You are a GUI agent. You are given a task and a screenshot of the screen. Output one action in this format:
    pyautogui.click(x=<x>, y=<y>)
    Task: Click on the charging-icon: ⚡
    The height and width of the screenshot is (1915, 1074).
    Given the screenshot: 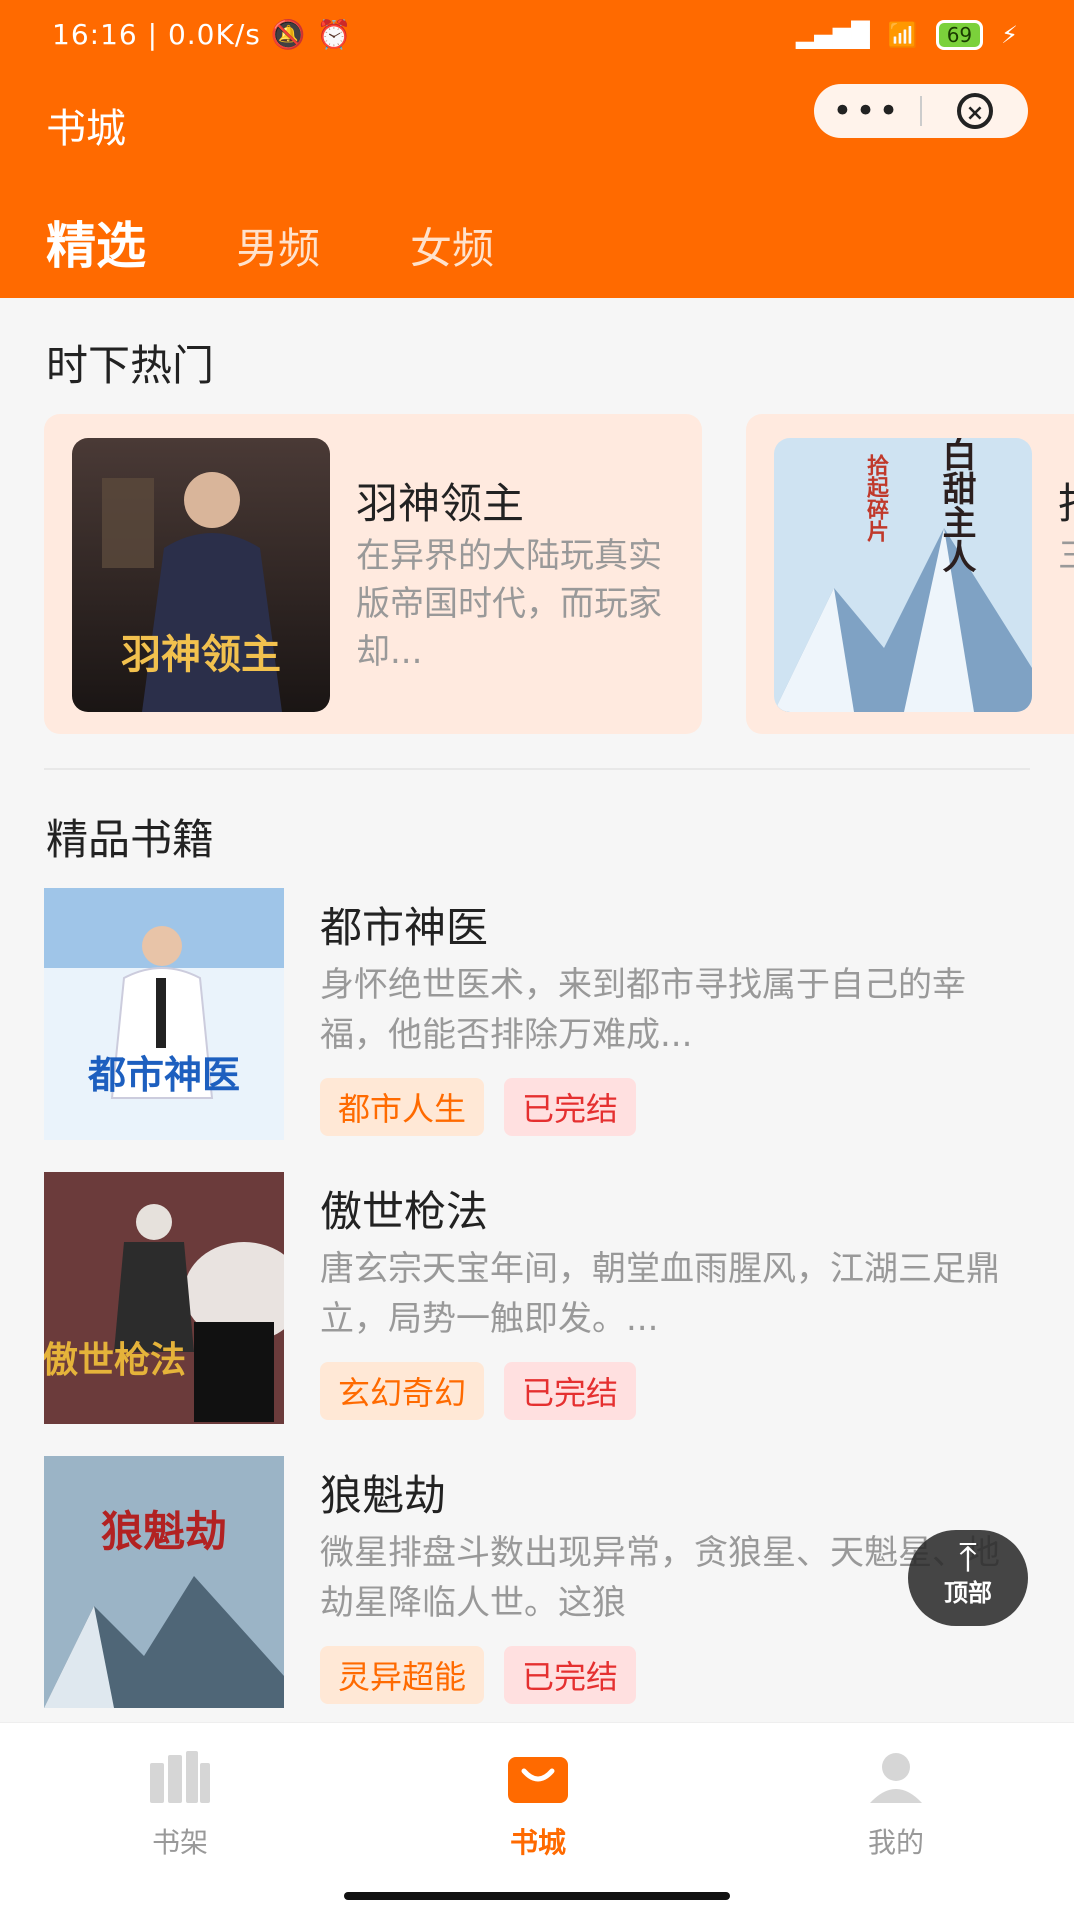 What is the action you would take?
    pyautogui.click(x=1009, y=35)
    